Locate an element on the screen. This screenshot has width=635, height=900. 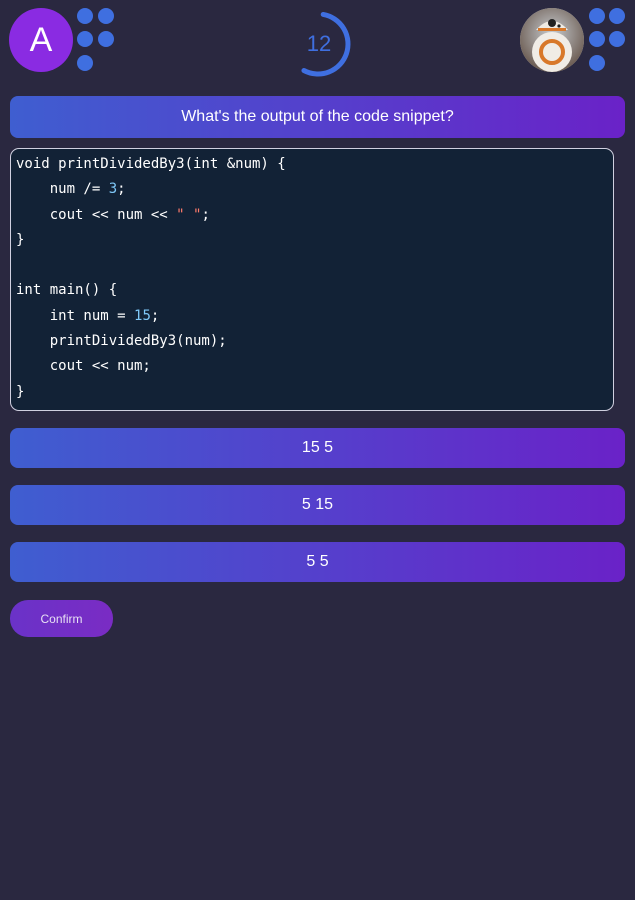
answer-option-1: 15 5 is located at coordinates (317, 448).